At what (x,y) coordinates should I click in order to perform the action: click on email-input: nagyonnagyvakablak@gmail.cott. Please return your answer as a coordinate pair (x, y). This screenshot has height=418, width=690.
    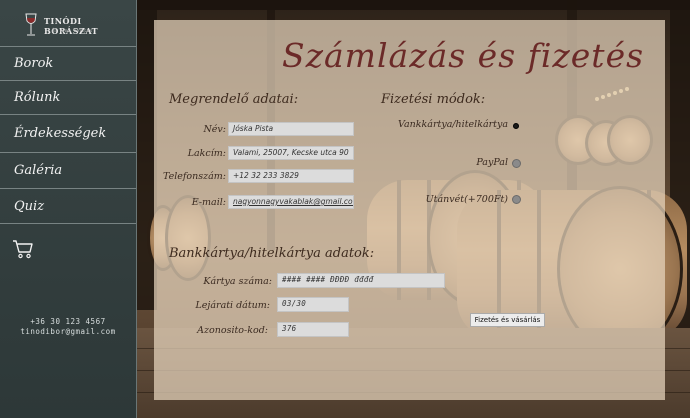
    Looking at the image, I should click on (291, 202).